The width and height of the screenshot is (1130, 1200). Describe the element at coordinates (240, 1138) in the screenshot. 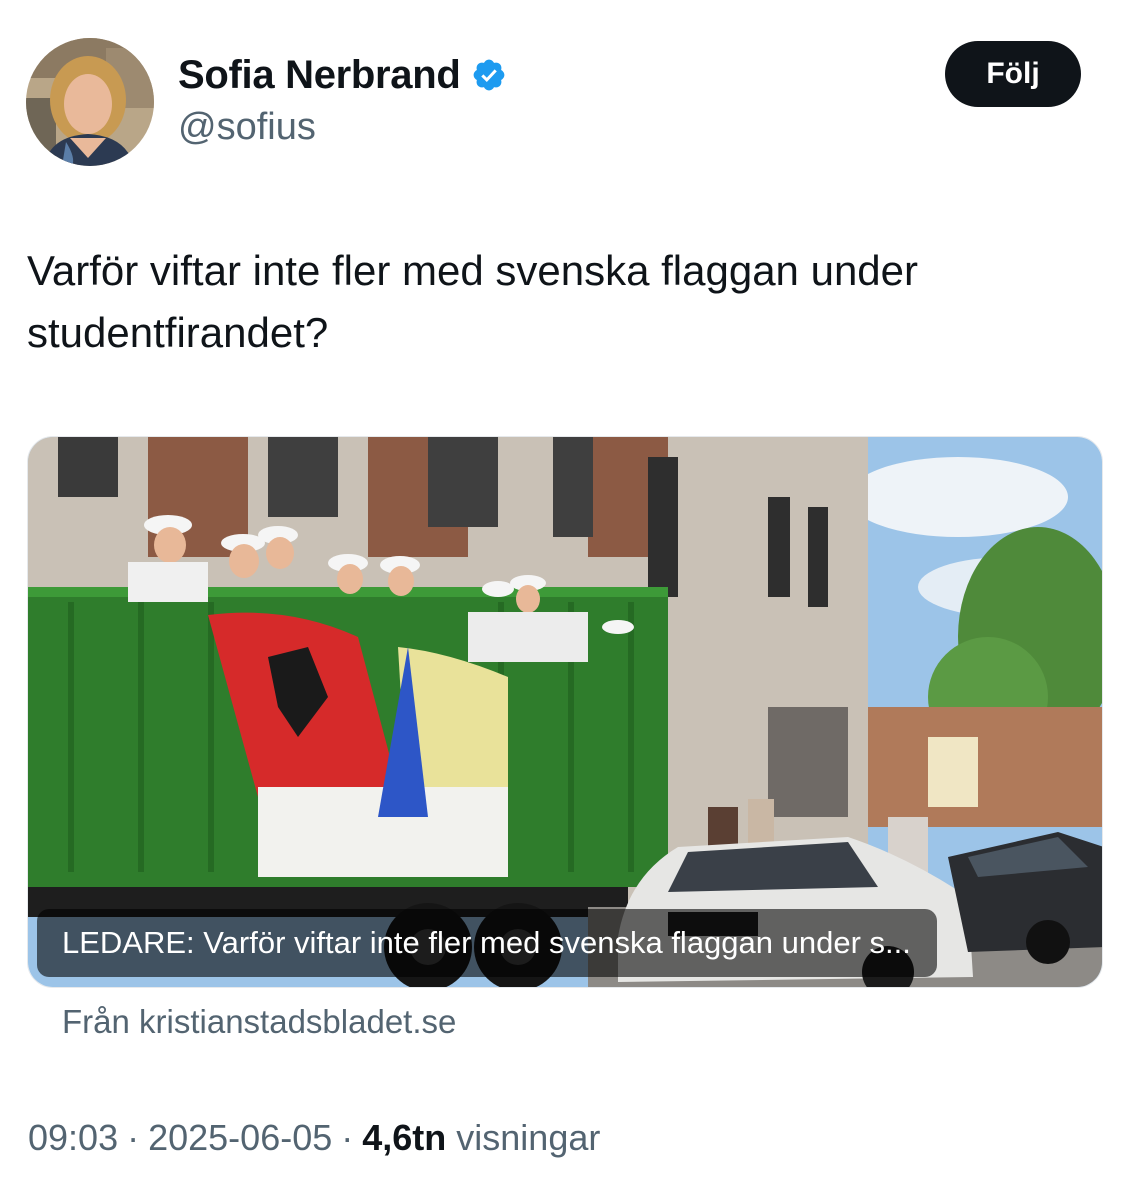

I see `tweet-date: 2025-06-05` at that location.